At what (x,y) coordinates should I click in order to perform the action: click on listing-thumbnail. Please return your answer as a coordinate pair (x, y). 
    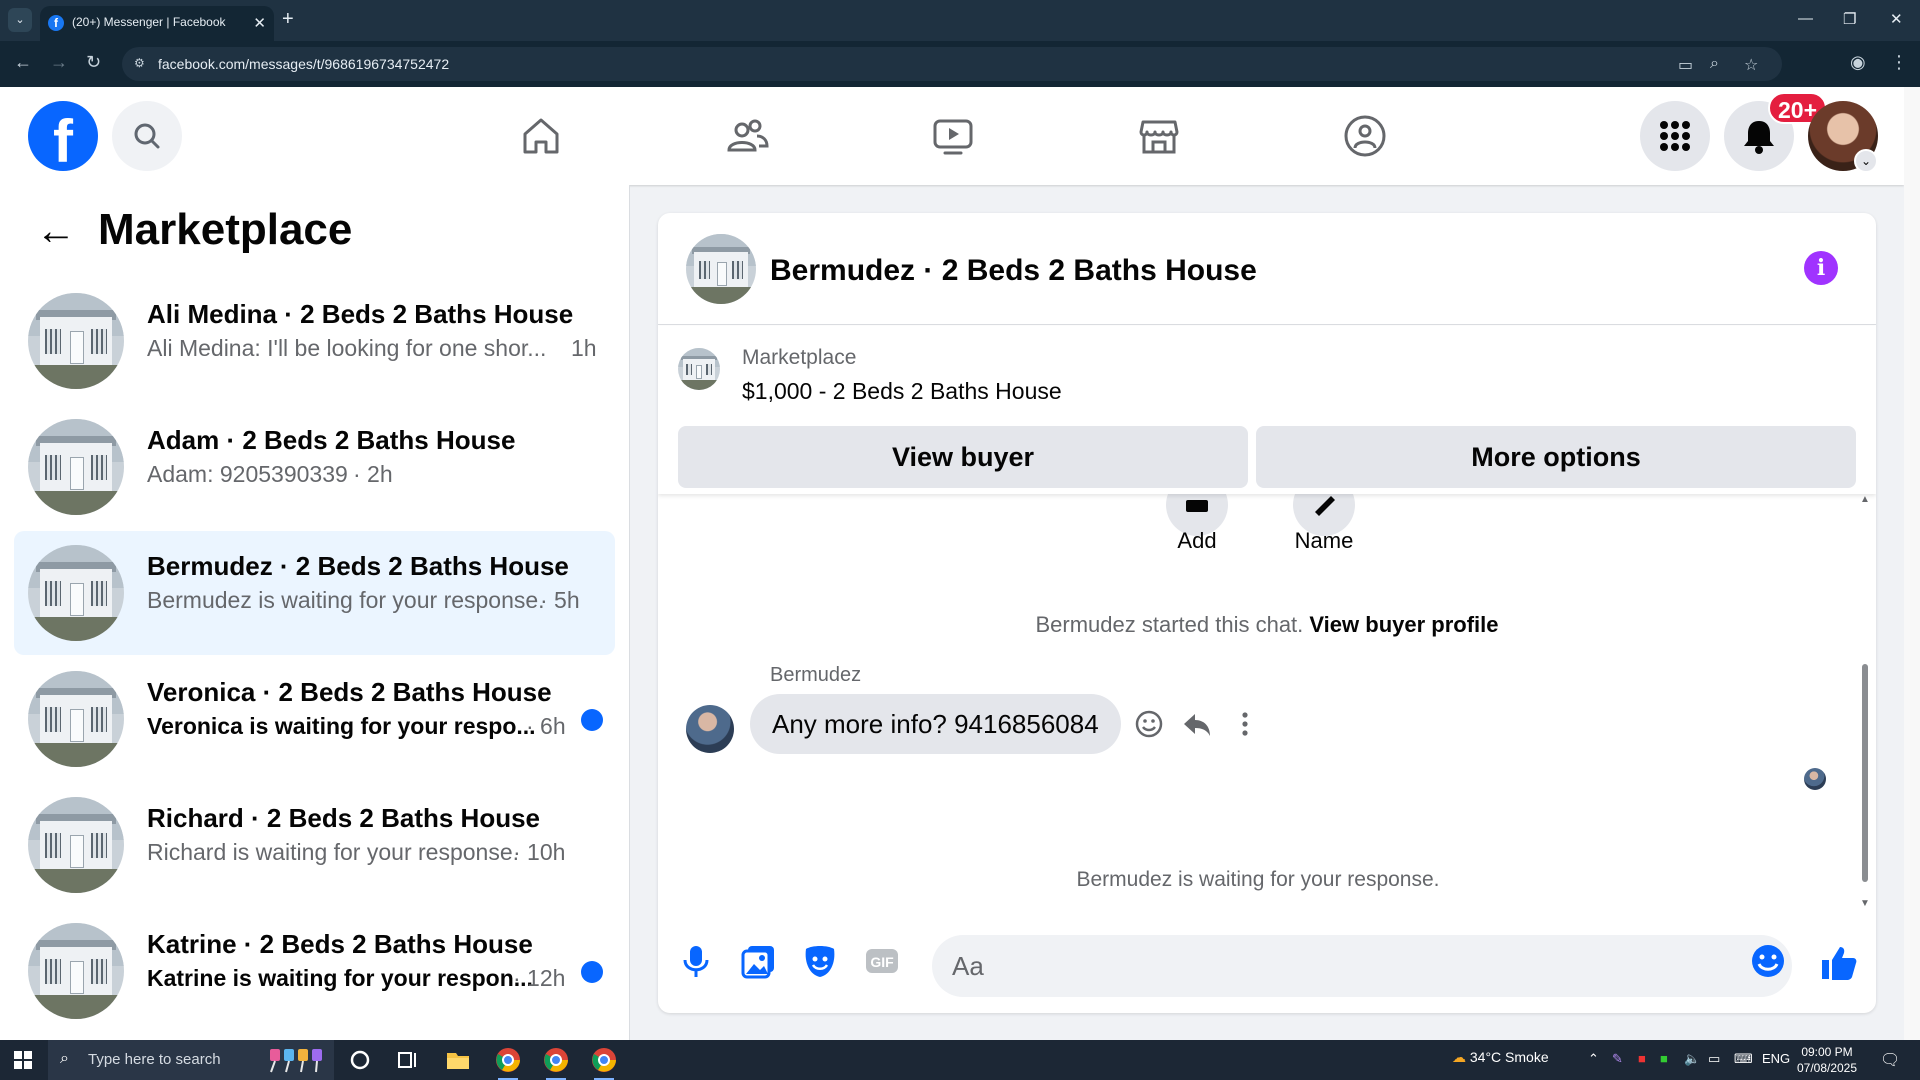
    Looking at the image, I should click on (76, 845).